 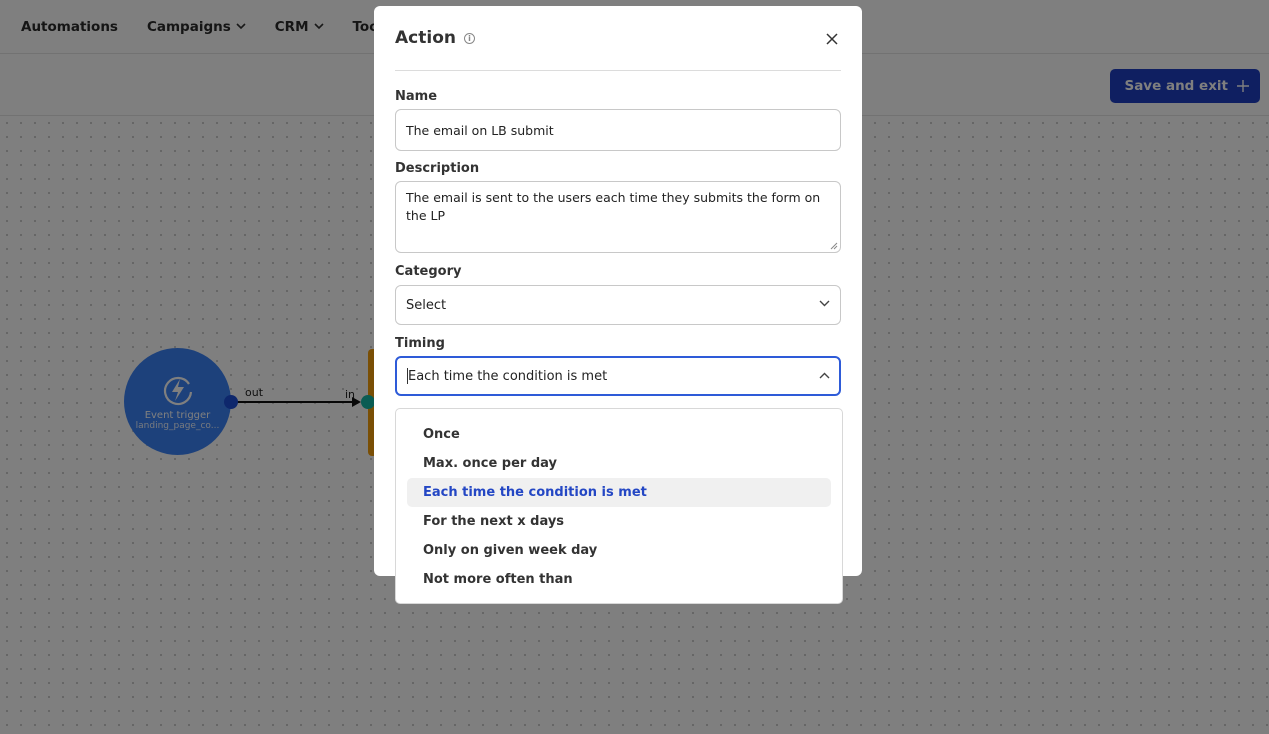 I want to click on info-icon: i, so click(x=469, y=38).